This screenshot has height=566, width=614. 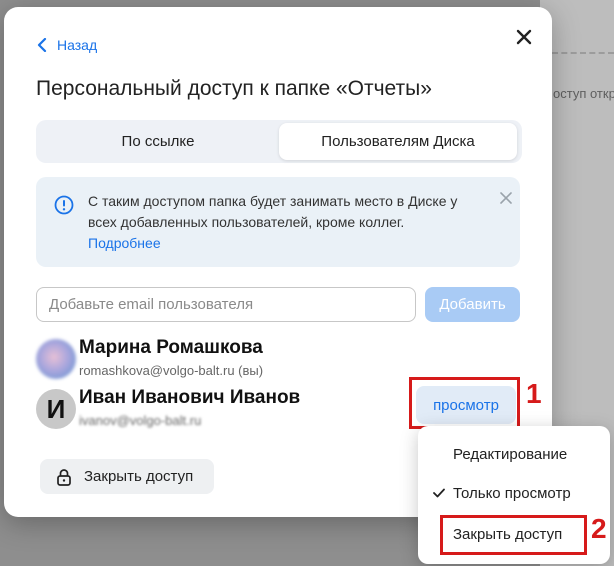 What do you see at coordinates (472, 304) in the screenshot?
I see `add-user-button: Добавить` at bounding box center [472, 304].